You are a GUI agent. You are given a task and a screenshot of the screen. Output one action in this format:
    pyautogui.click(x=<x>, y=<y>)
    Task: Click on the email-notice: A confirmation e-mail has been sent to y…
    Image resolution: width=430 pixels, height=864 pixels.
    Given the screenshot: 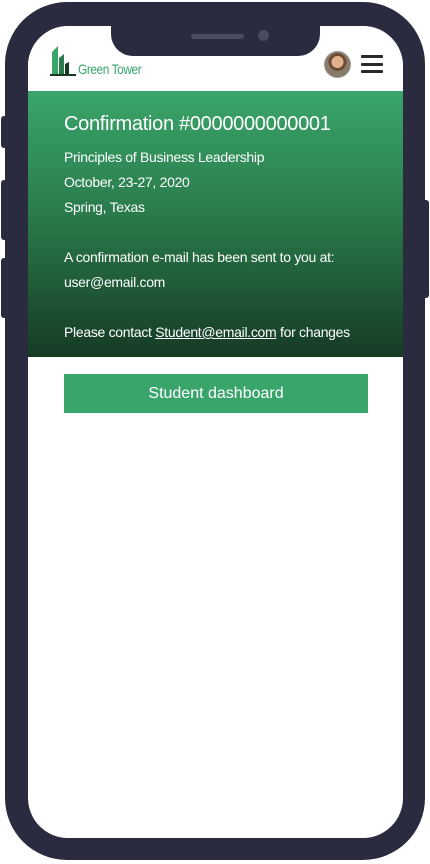 What is the action you would take?
    pyautogui.click(x=199, y=257)
    